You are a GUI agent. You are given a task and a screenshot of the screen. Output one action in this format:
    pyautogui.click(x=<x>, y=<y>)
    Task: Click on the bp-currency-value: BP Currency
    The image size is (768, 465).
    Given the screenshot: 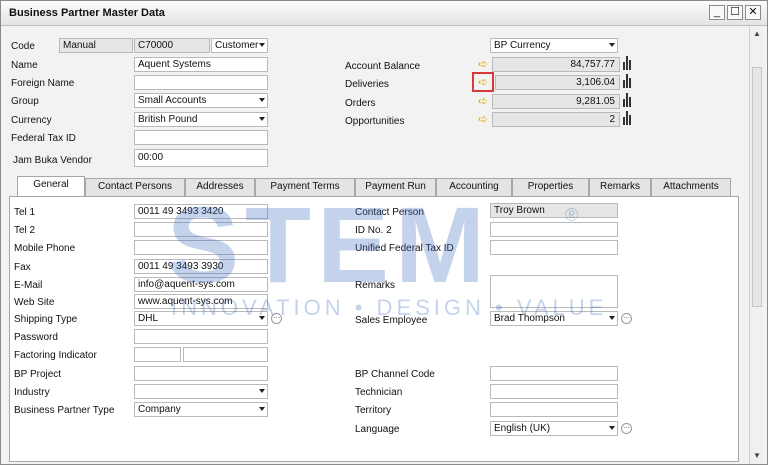 What is the action you would take?
    pyautogui.click(x=522, y=45)
    